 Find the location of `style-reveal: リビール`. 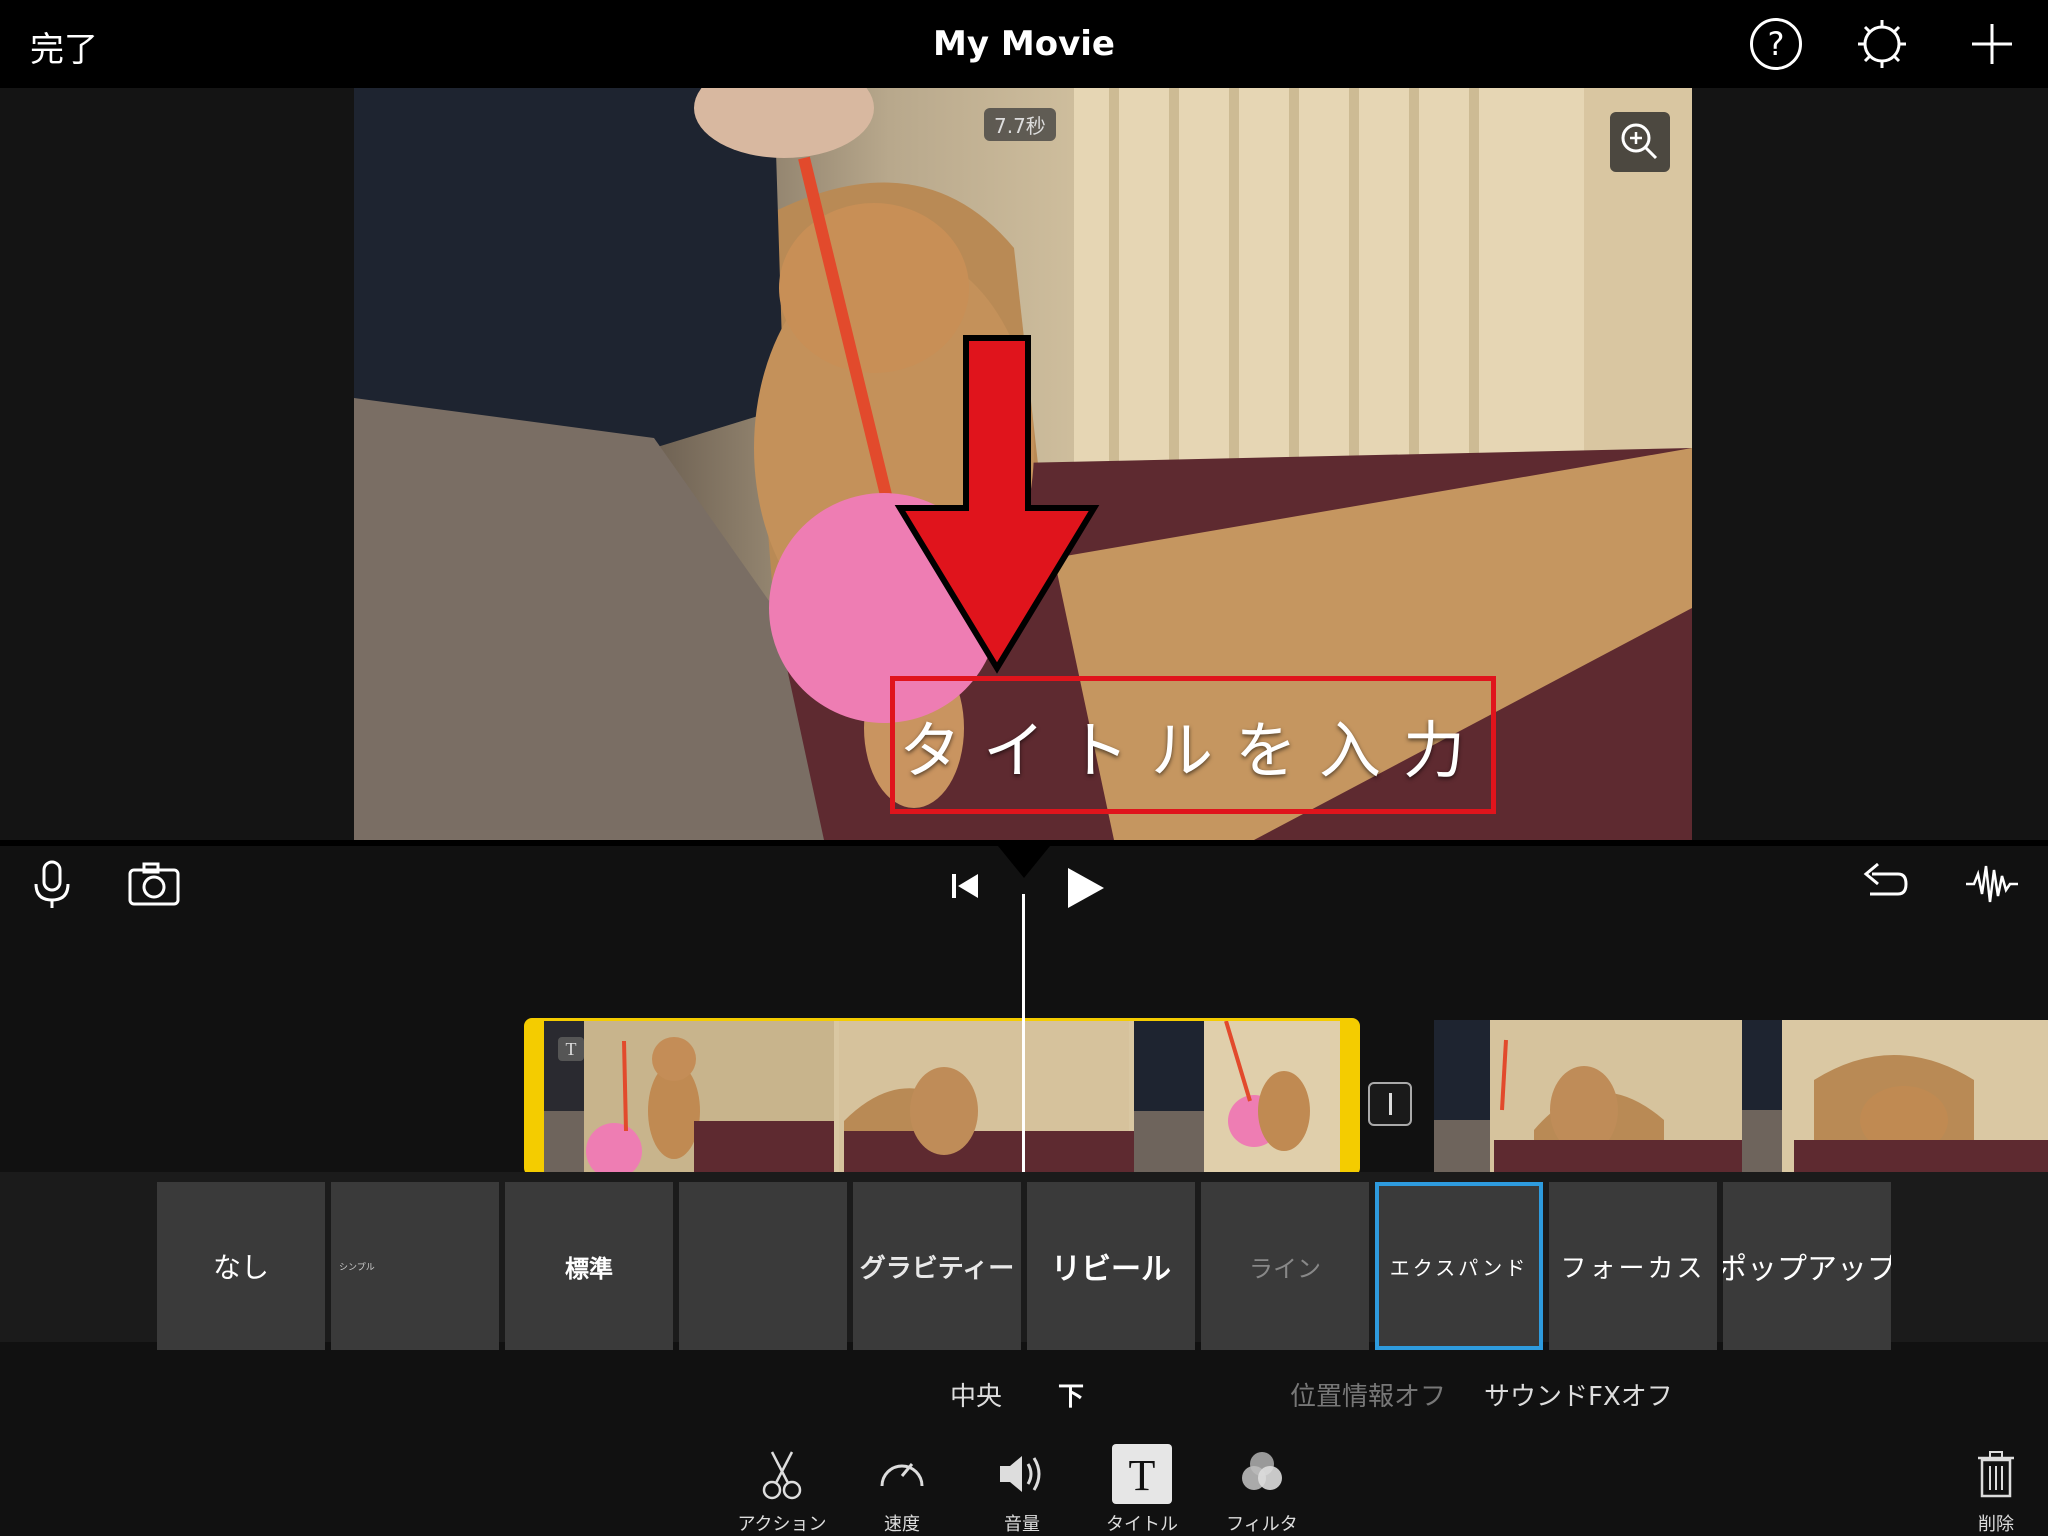

style-reveal: リビール is located at coordinates (1111, 1266).